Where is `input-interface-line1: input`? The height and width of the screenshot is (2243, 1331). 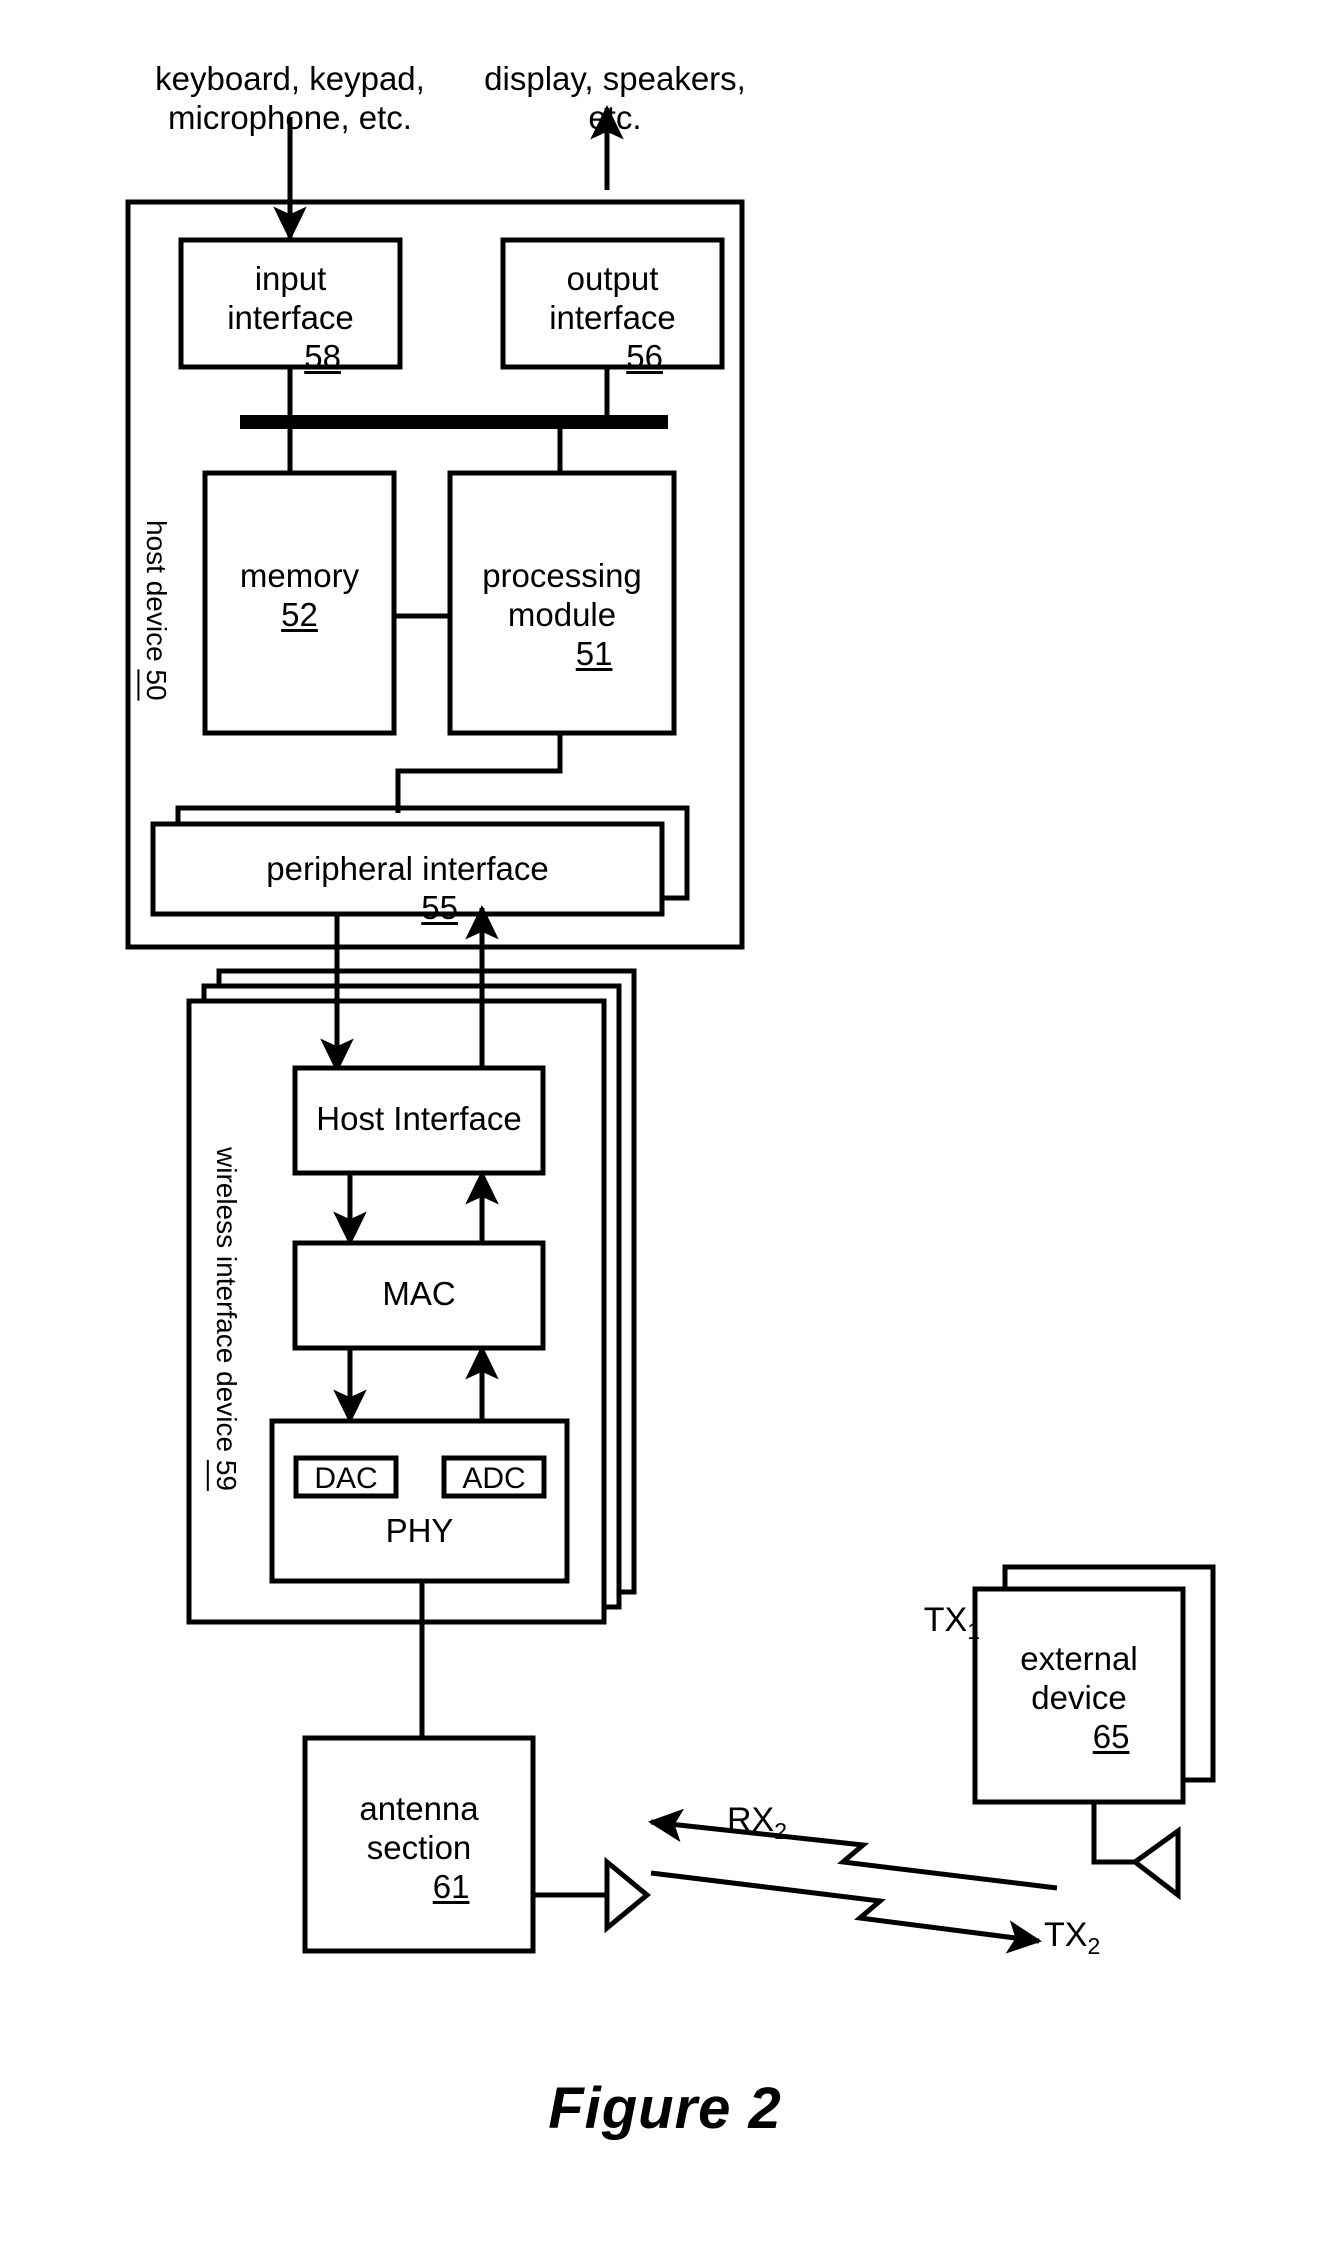 input-interface-line1: input is located at coordinates (290, 278).